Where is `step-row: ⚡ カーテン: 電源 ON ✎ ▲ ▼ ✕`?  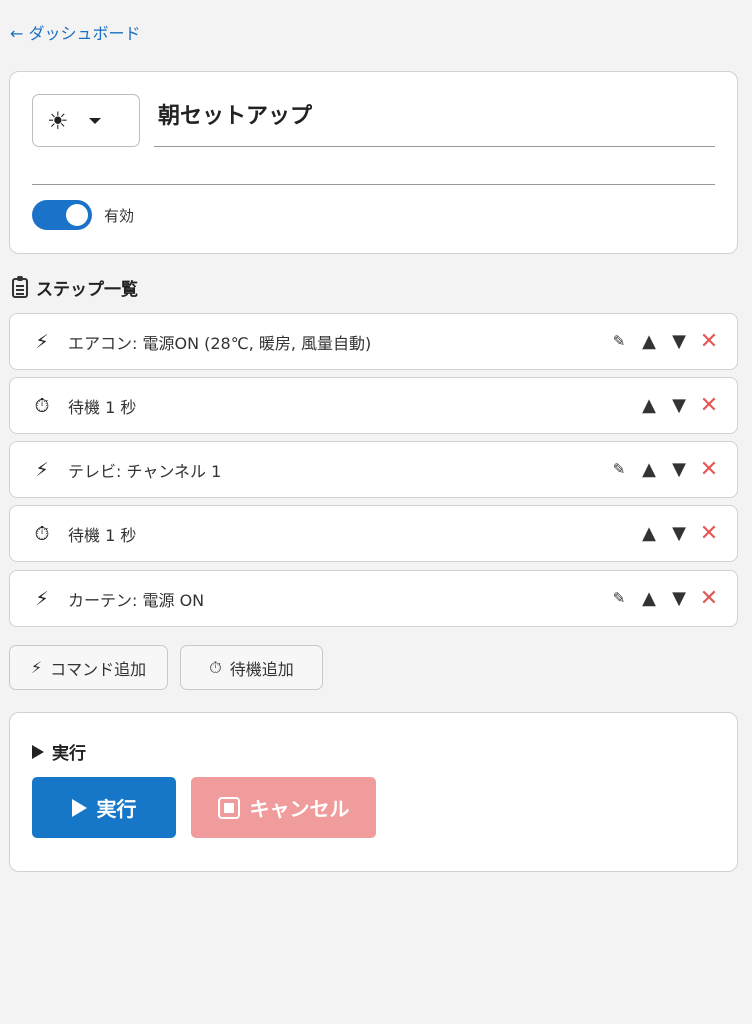
step-row: ⚡ カーテン: 電源 ON ✎ ▲ ▼ ✕ is located at coordinates (373, 598).